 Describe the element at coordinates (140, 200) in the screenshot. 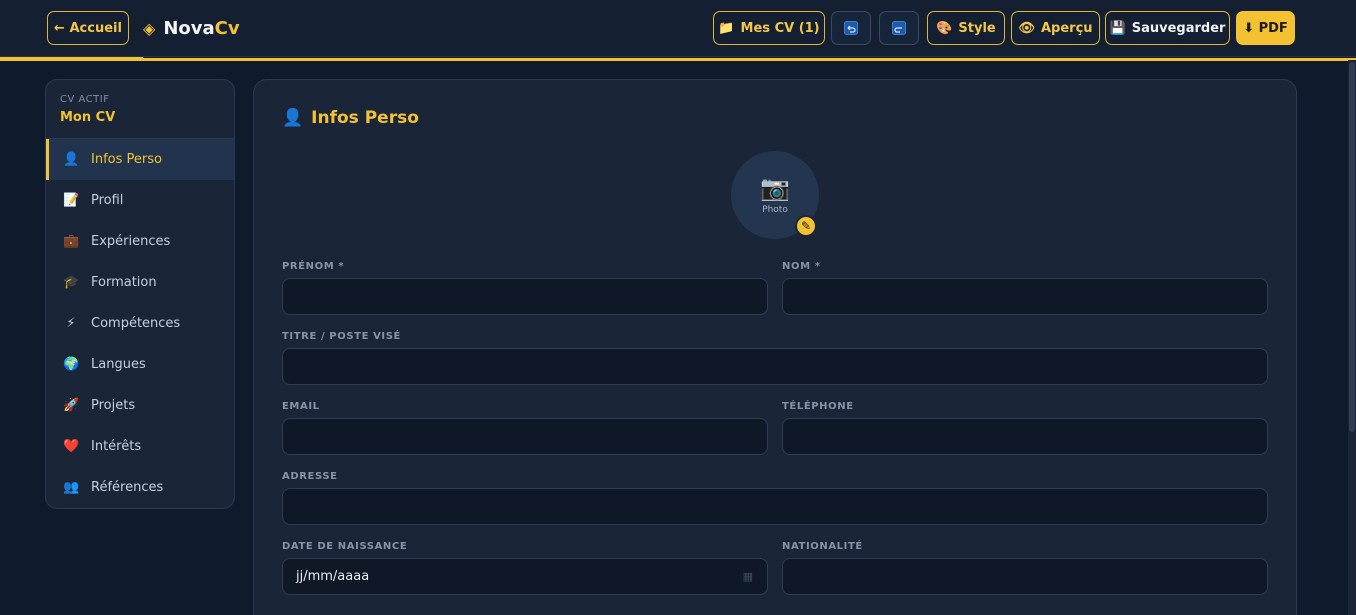

I see `sidebar-item-profil: 📝 Profil` at that location.